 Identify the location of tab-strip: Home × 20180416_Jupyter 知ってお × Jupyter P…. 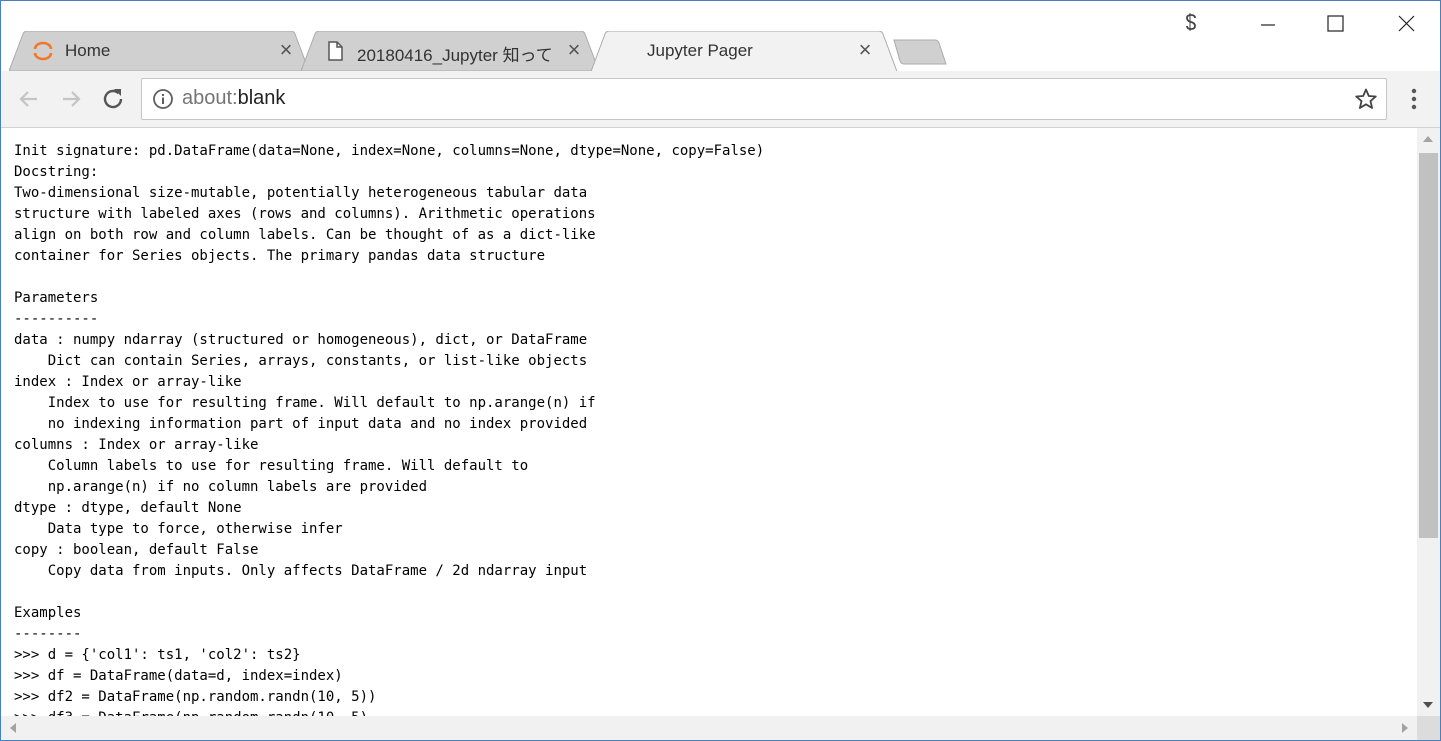
(720, 36).